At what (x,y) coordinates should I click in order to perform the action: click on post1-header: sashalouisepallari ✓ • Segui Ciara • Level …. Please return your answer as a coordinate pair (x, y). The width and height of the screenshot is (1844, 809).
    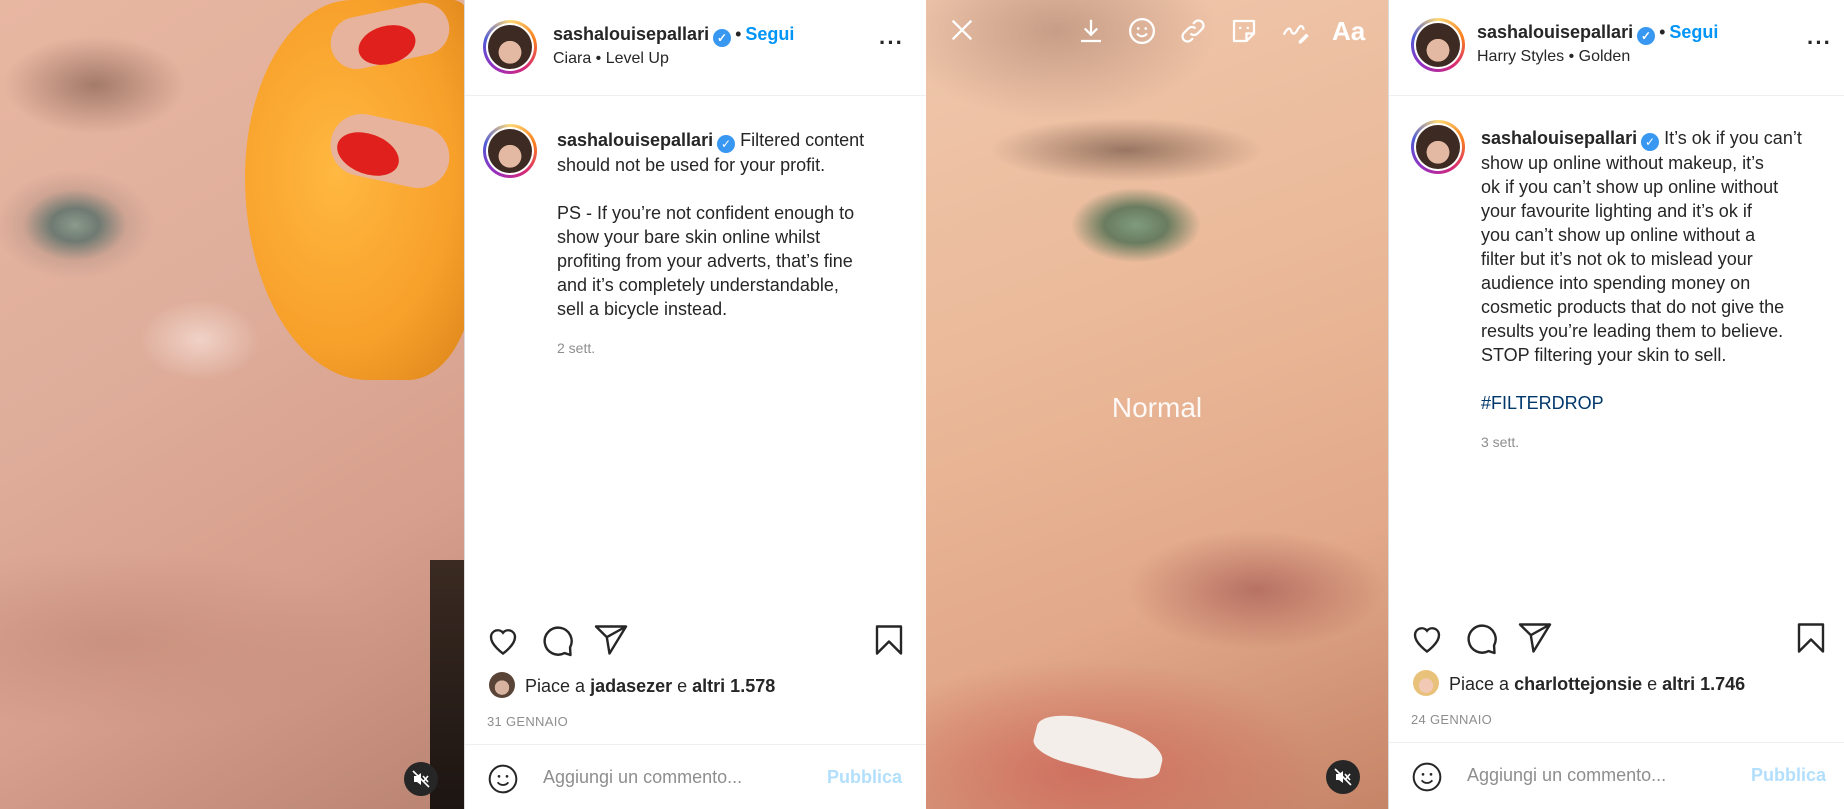
    Looking at the image, I should click on (695, 48).